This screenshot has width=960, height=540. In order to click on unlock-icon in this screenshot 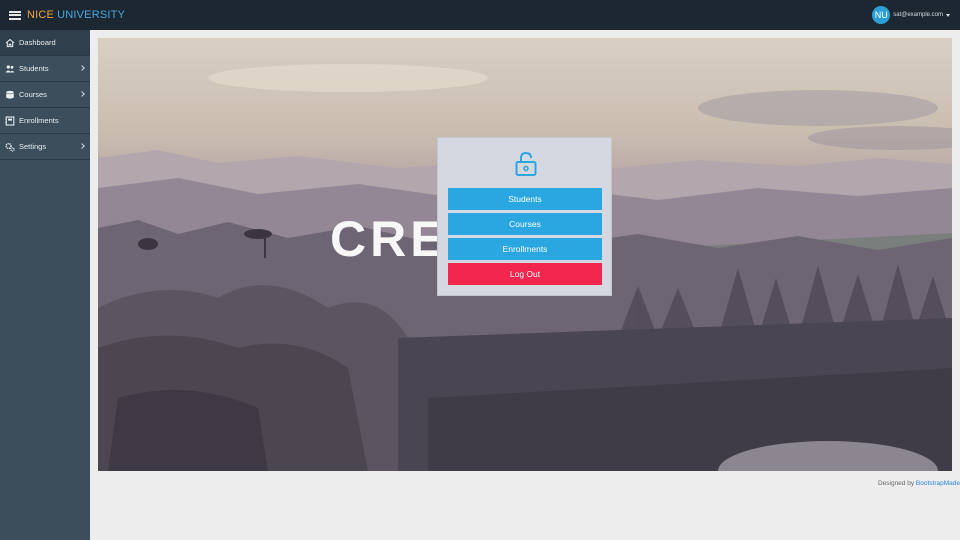, I will do `click(526, 163)`.